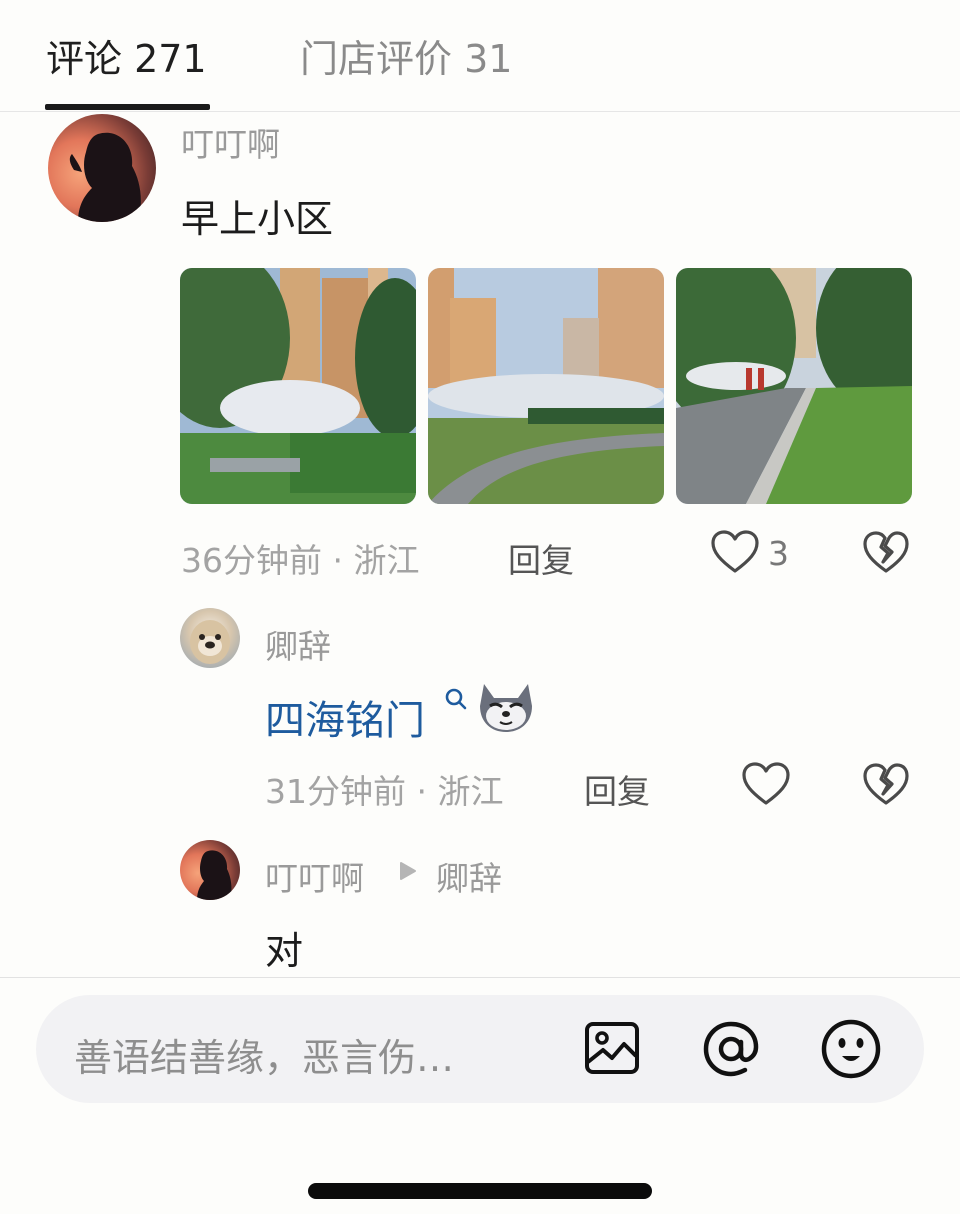 The width and height of the screenshot is (960, 1214). Describe the element at coordinates (210, 642) in the screenshot. I see `avatar-otter` at that location.